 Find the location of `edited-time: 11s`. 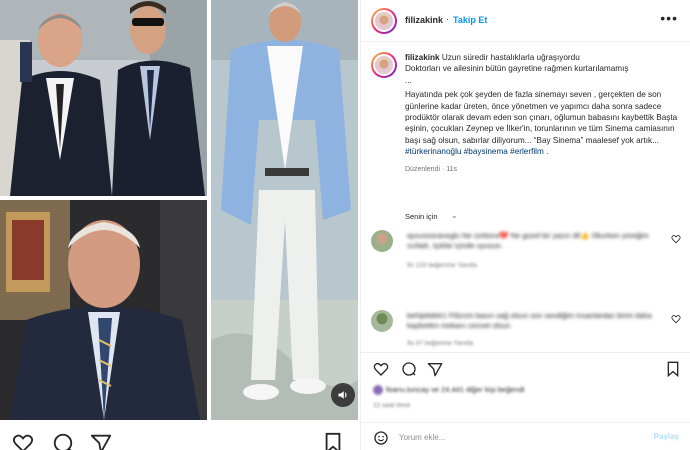

edited-time: 11s is located at coordinates (452, 169).